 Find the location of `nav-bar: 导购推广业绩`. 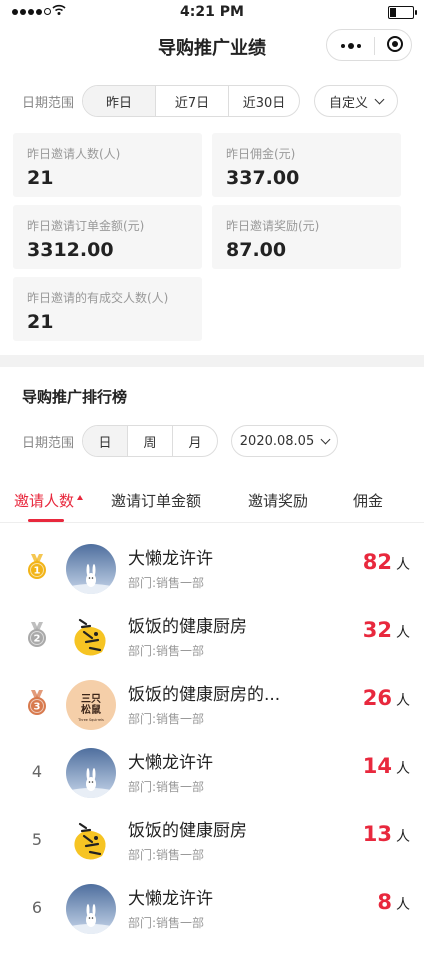

nav-bar: 导购推广业绩 is located at coordinates (212, 46).